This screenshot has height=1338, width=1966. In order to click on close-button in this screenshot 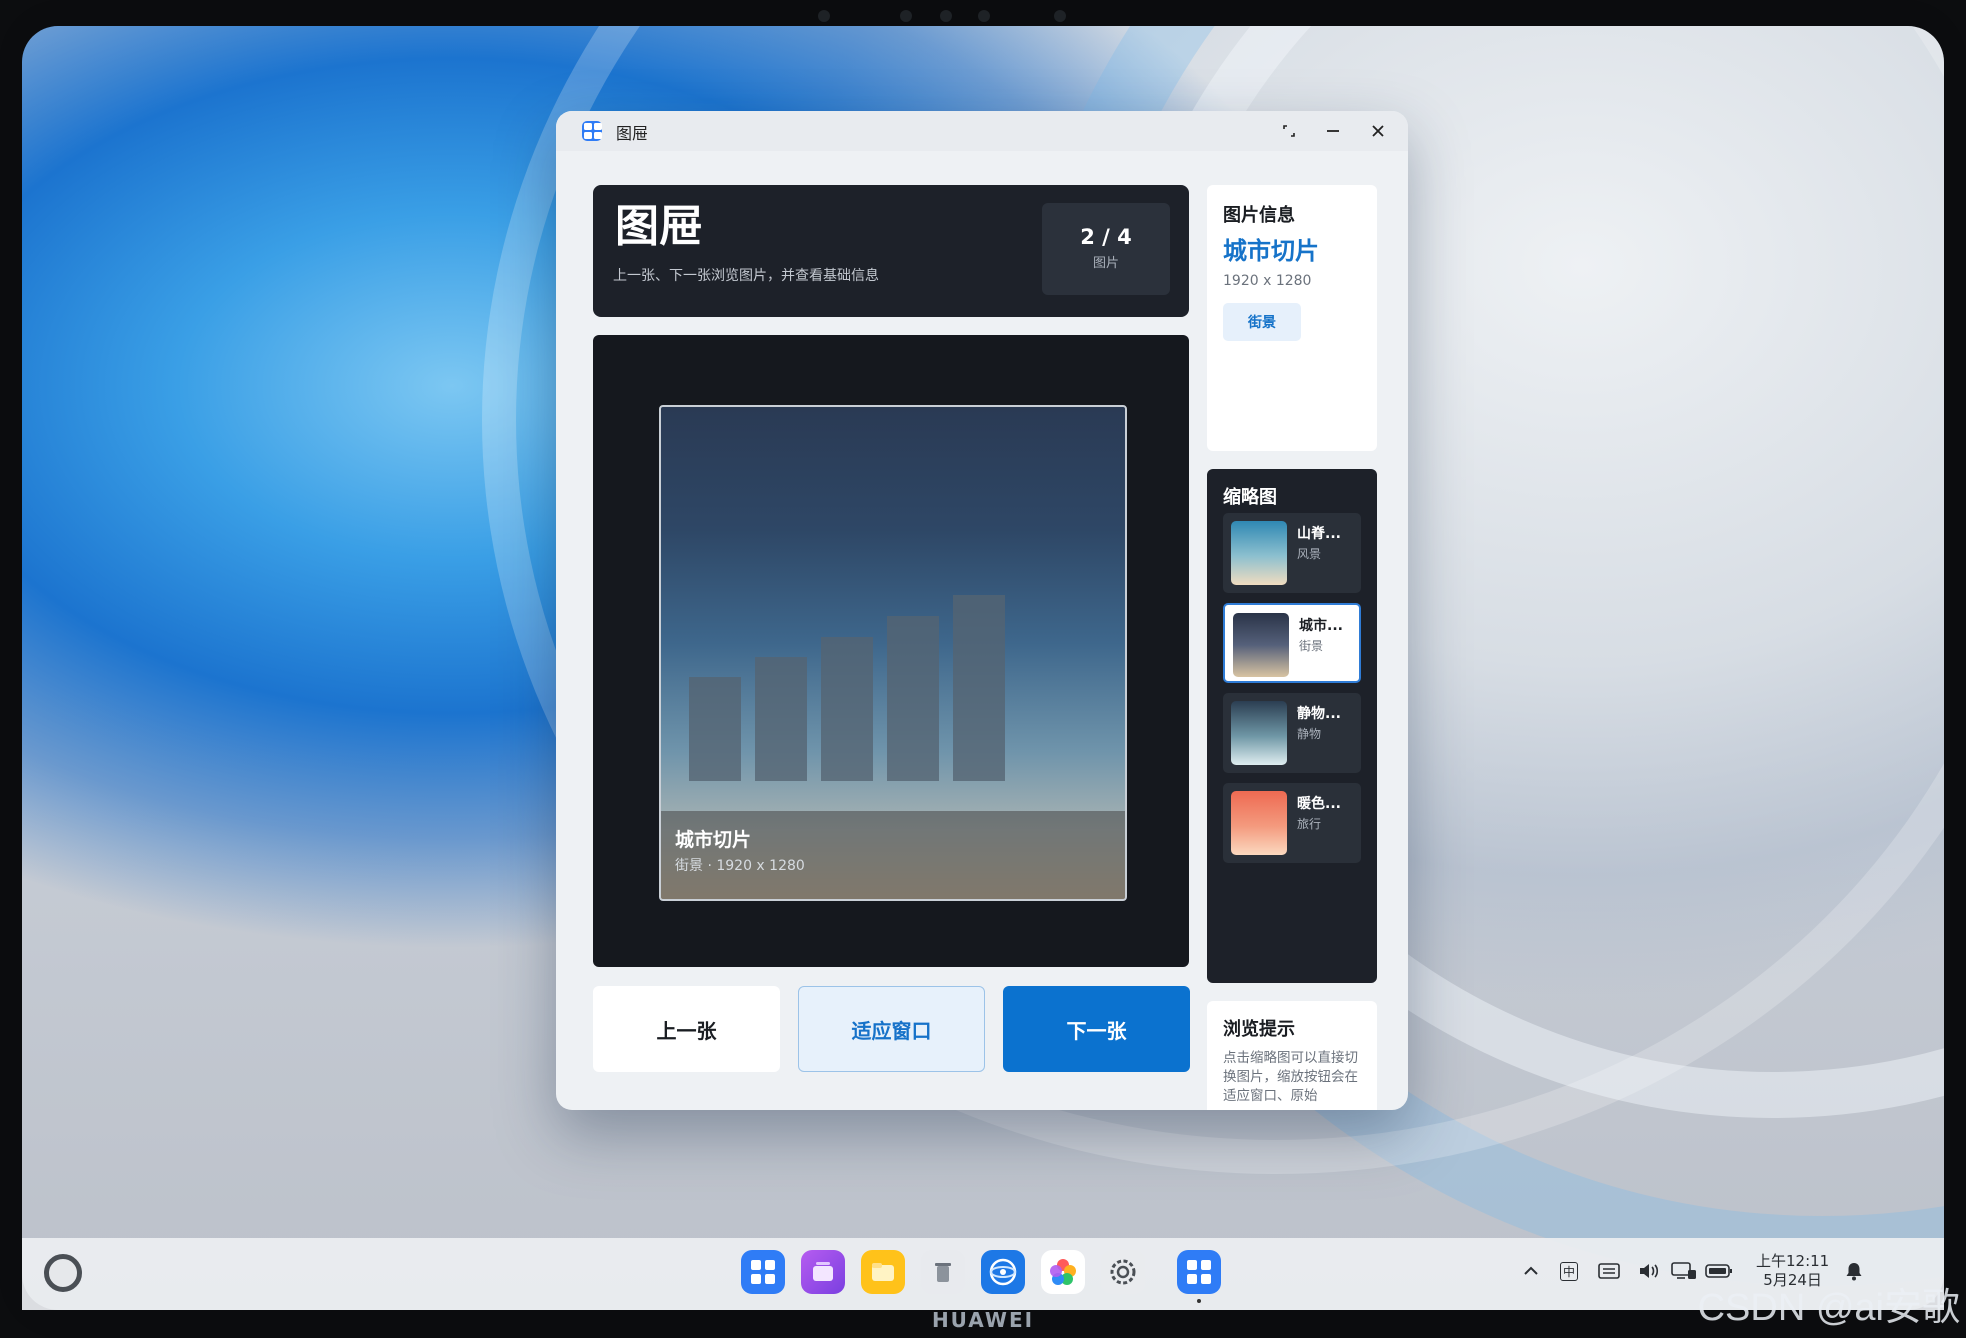, I will do `click(1378, 131)`.